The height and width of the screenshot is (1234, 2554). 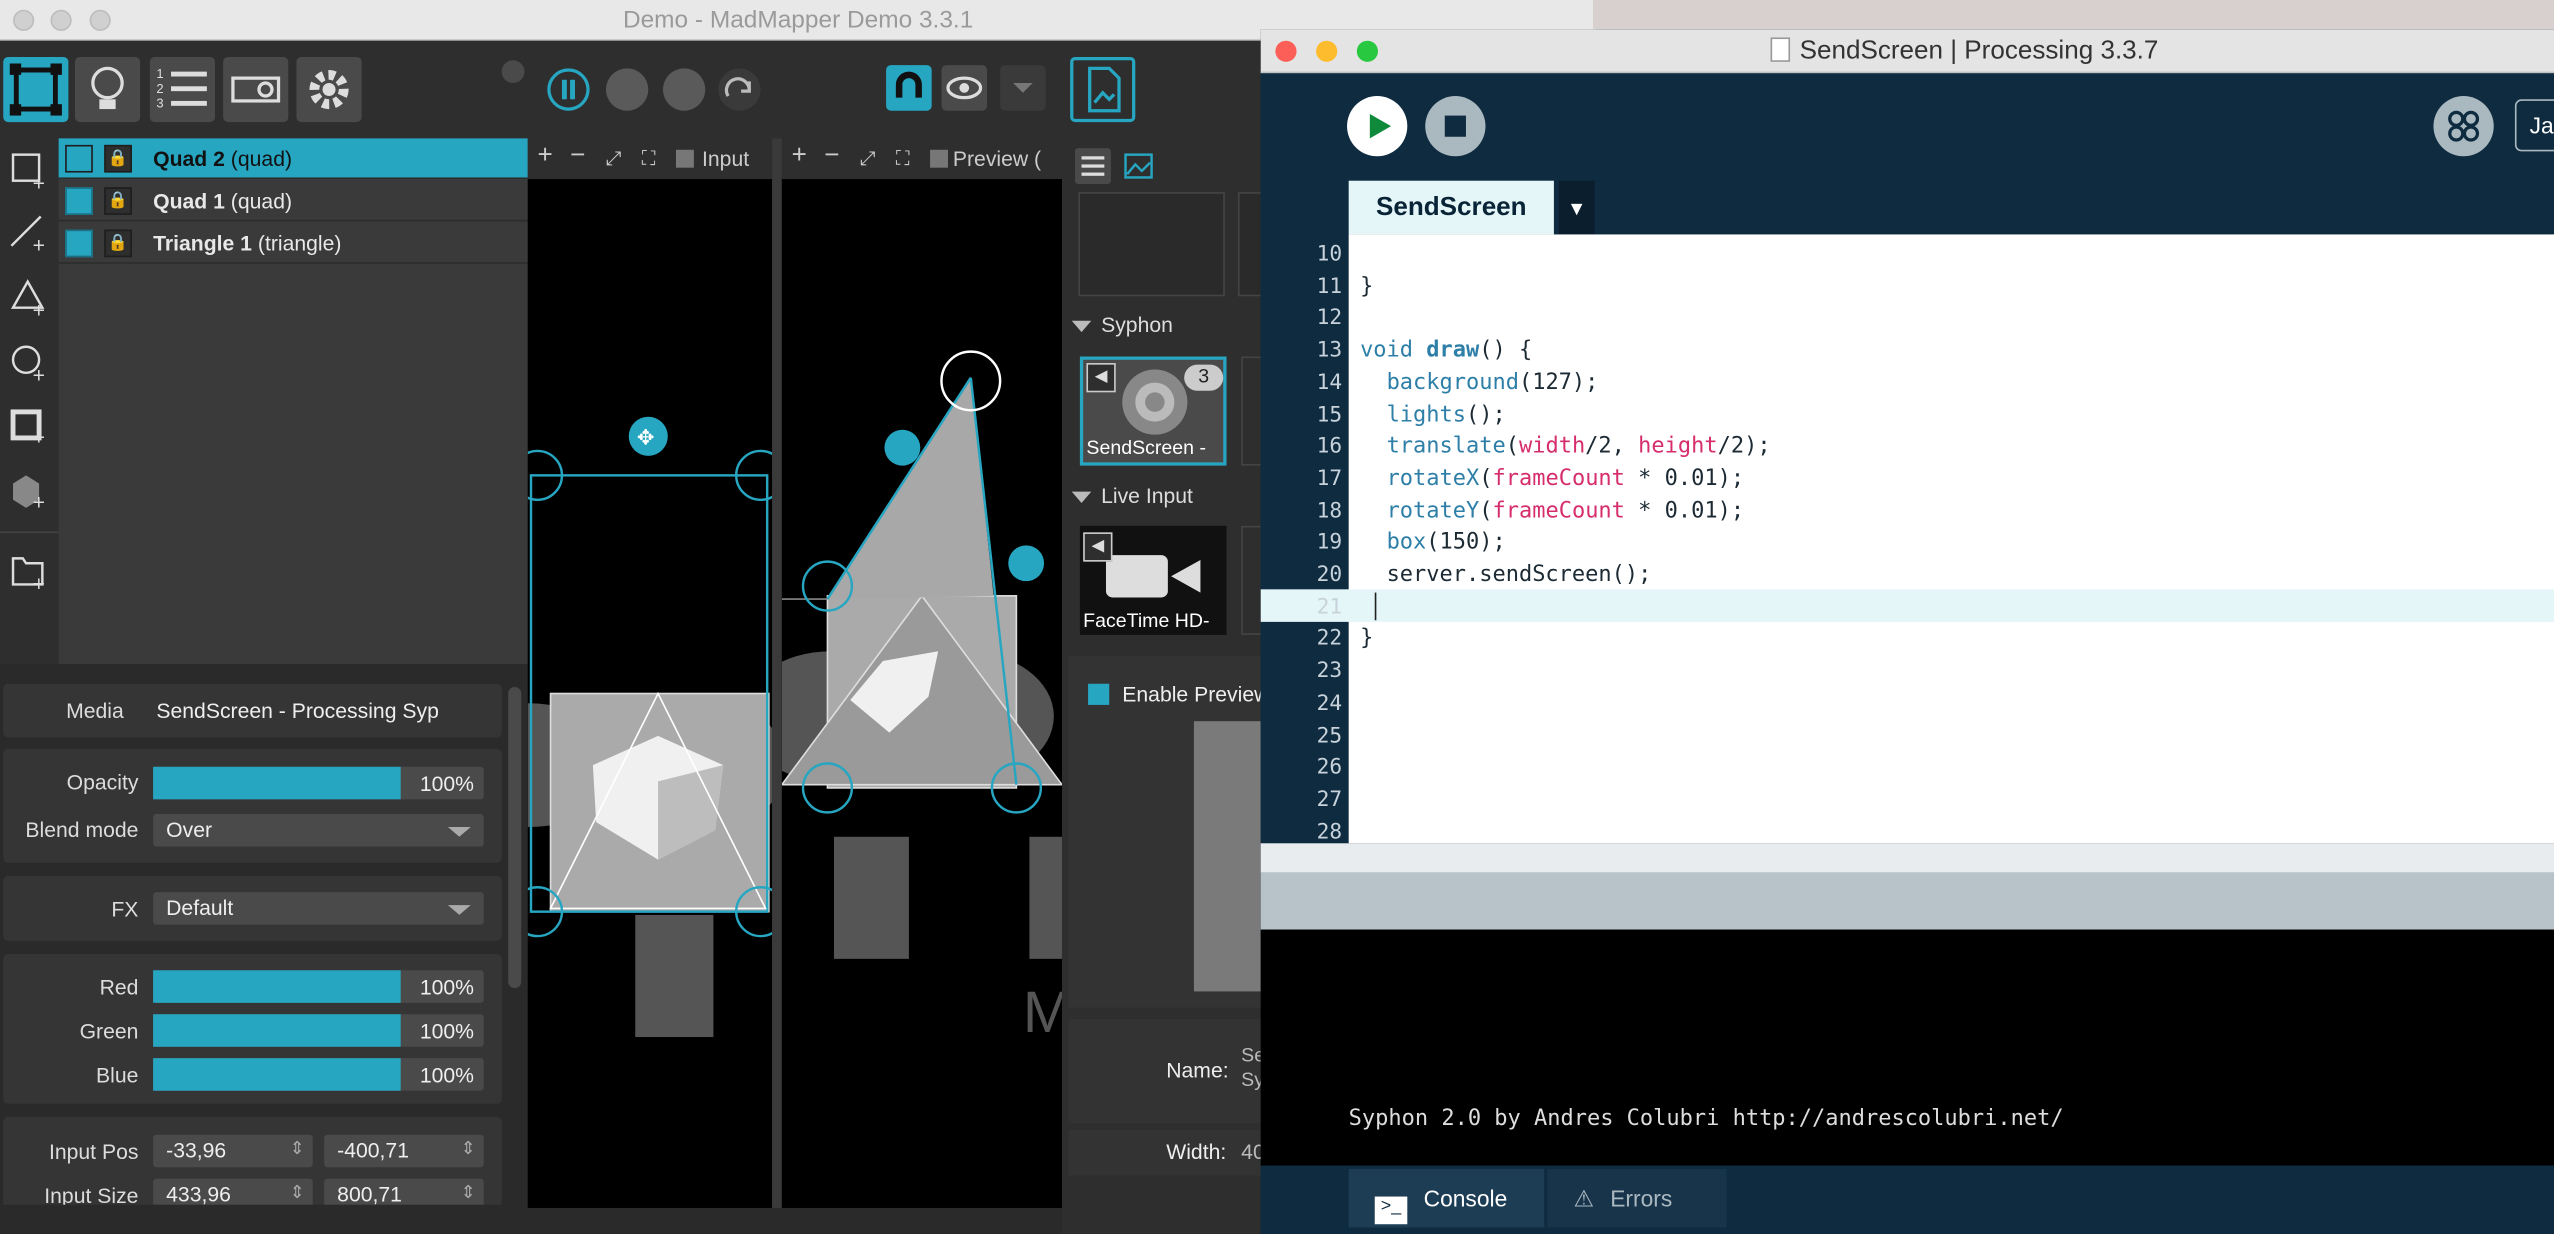 What do you see at coordinates (684, 89) in the screenshot?
I see `step-button` at bounding box center [684, 89].